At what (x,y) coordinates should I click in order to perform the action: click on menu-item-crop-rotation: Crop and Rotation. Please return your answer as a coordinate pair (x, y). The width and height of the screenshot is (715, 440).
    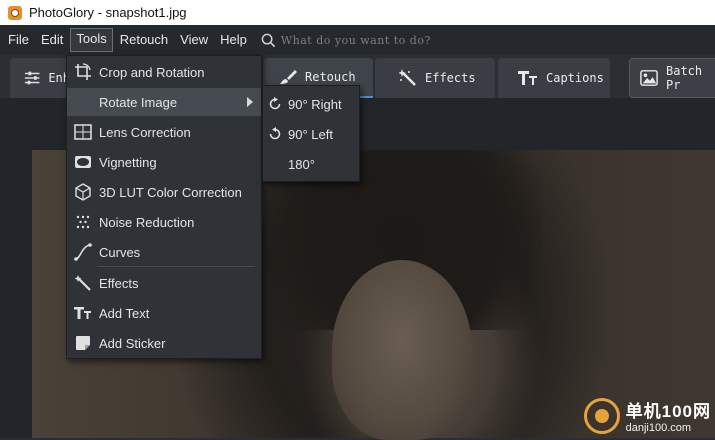
    Looking at the image, I should click on (164, 72).